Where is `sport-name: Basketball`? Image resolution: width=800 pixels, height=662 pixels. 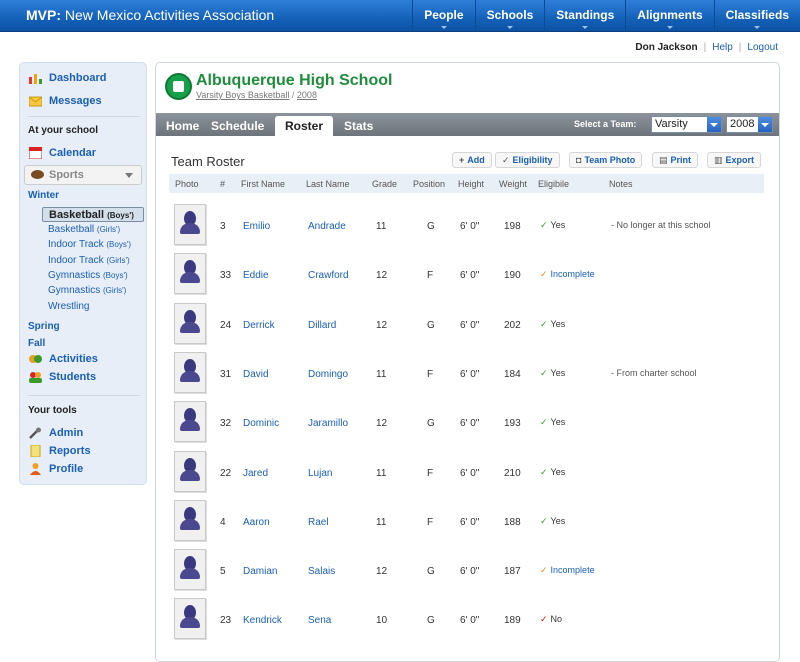 sport-name: Basketball is located at coordinates (71, 229).